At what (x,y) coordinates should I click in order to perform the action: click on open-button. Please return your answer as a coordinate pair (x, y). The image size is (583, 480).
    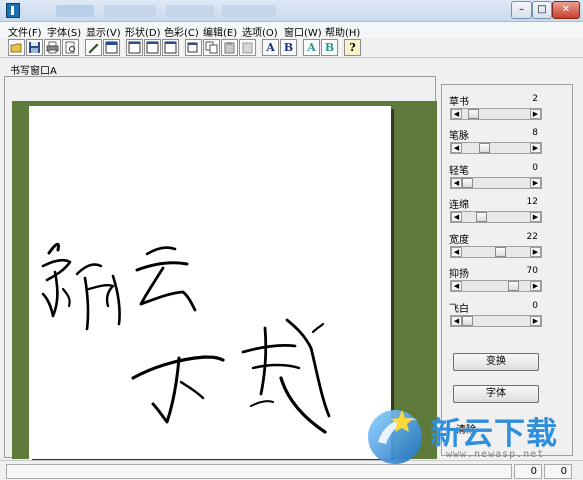
    Looking at the image, I should click on (16, 47).